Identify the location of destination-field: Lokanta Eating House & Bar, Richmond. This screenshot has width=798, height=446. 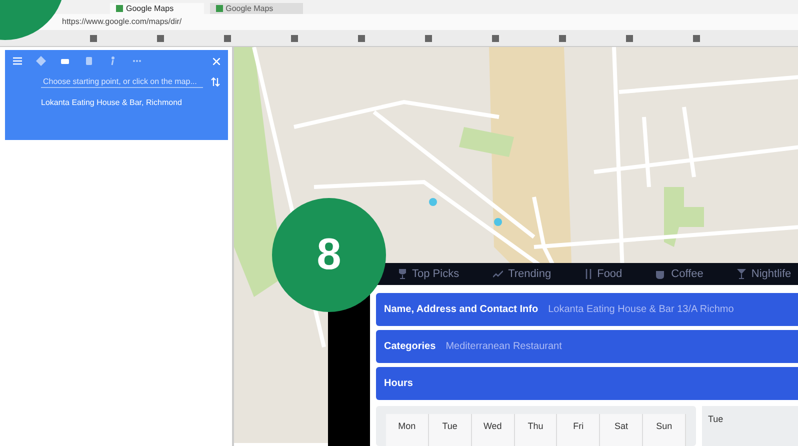
(111, 102).